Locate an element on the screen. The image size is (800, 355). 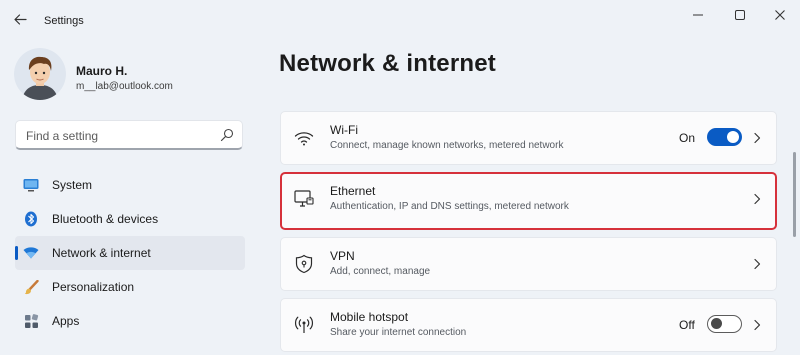
maximize-icon is located at coordinates (740, 15).